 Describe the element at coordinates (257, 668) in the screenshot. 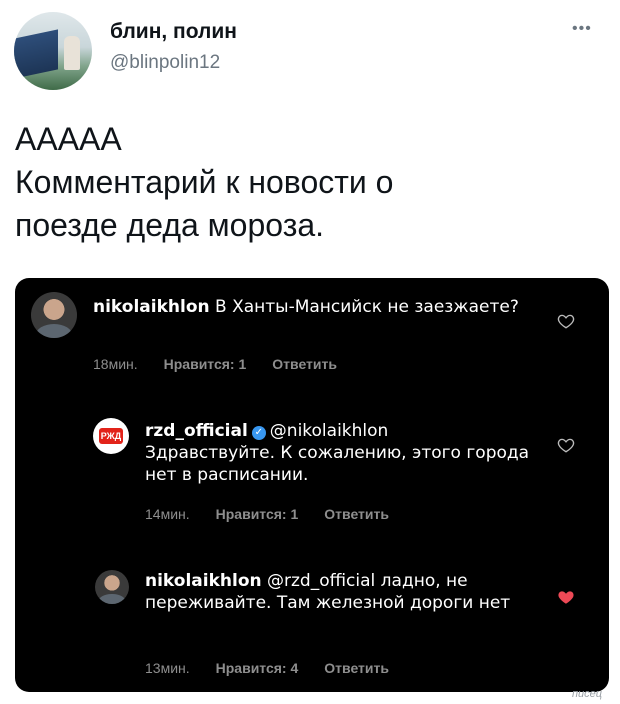

I see `likes-count: Нравится: 4` at that location.